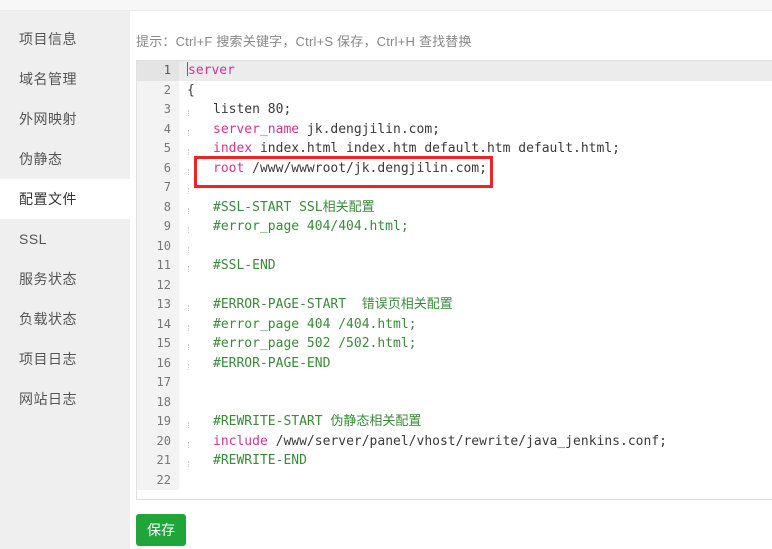 Image resolution: width=772 pixels, height=549 pixels. I want to click on sidebar-item-8: 负载状态, so click(65, 319).